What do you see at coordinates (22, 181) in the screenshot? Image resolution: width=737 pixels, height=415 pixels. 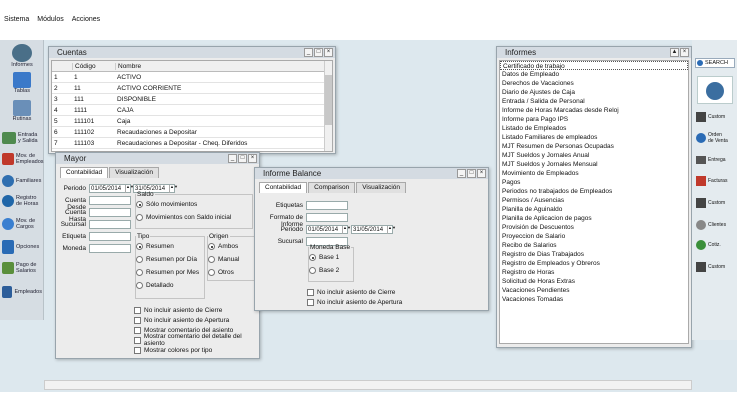 I see `sidebar-item-familiares: Familiares` at bounding box center [22, 181].